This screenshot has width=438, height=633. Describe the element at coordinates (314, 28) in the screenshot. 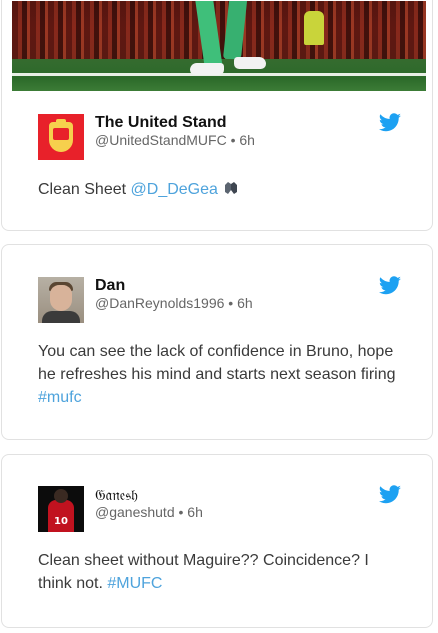

I see `steward-figure` at that location.